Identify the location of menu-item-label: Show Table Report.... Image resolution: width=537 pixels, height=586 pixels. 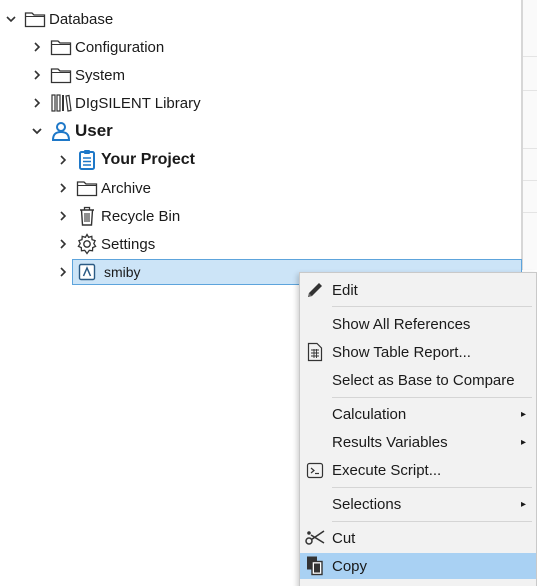
(401, 352).